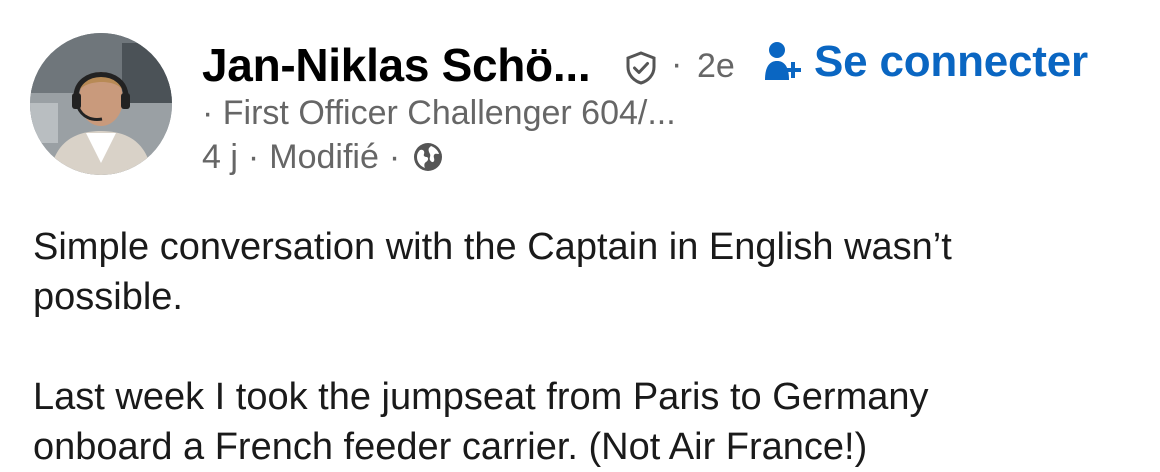 The height and width of the screenshot is (472, 1160). I want to click on post-time: 4 j, so click(220, 156).